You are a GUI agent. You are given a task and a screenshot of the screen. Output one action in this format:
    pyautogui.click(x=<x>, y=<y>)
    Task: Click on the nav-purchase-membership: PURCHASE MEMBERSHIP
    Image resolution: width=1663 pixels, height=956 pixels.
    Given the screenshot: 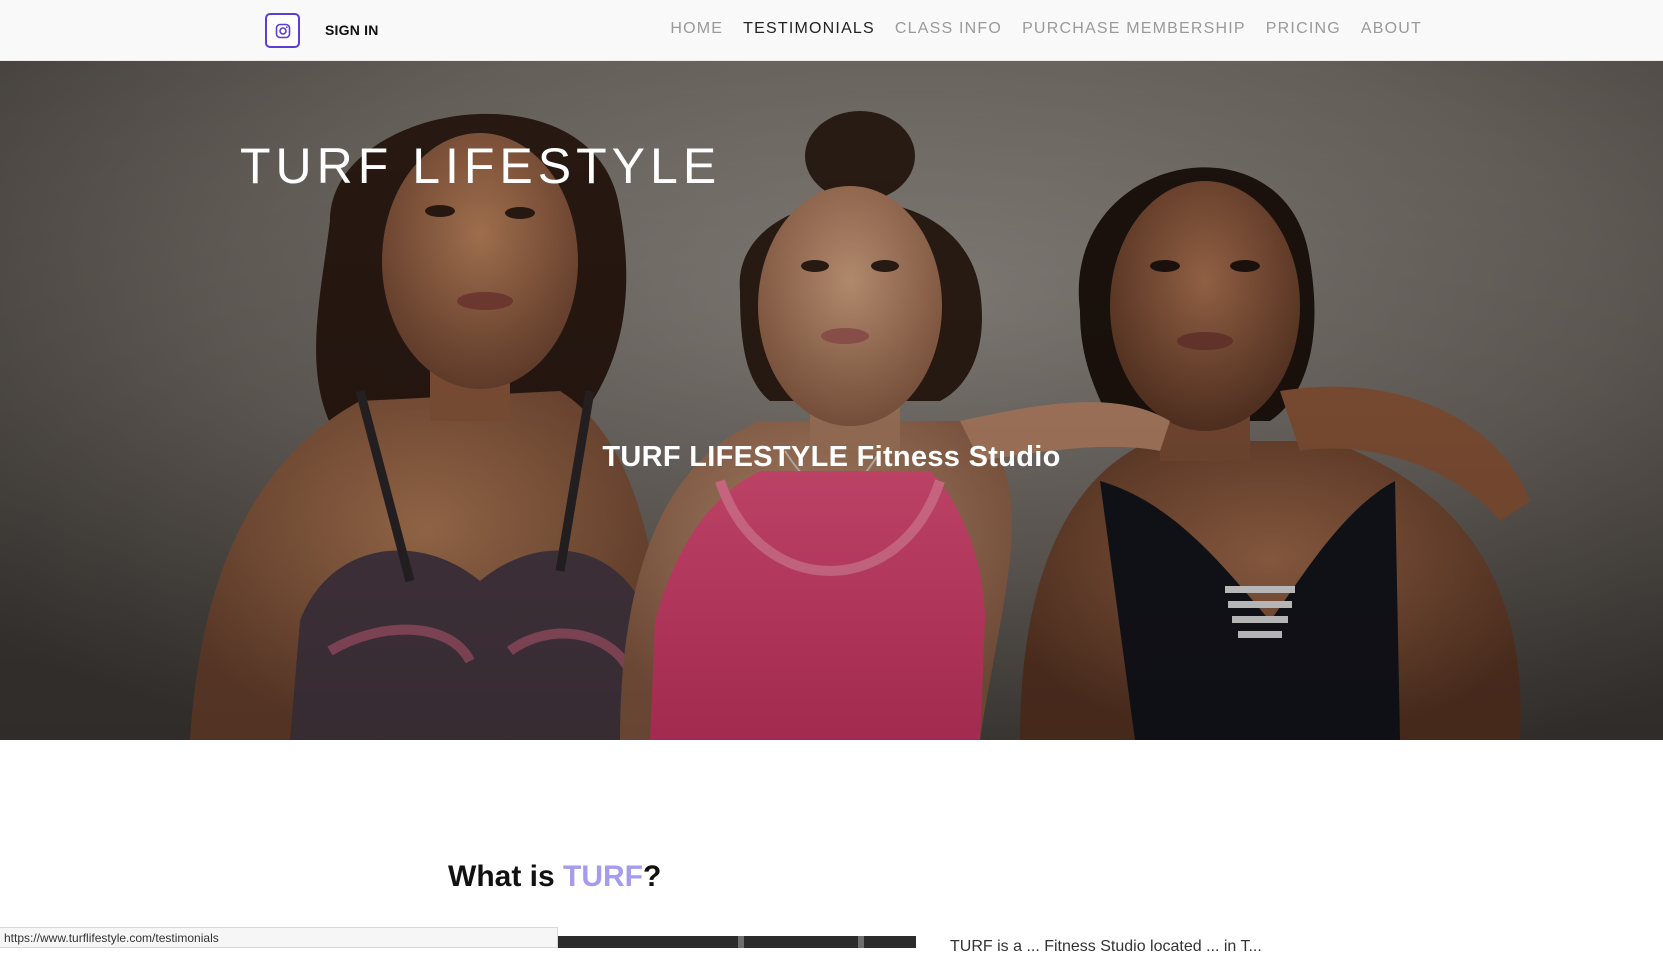 What is the action you would take?
    pyautogui.click(x=1134, y=29)
    